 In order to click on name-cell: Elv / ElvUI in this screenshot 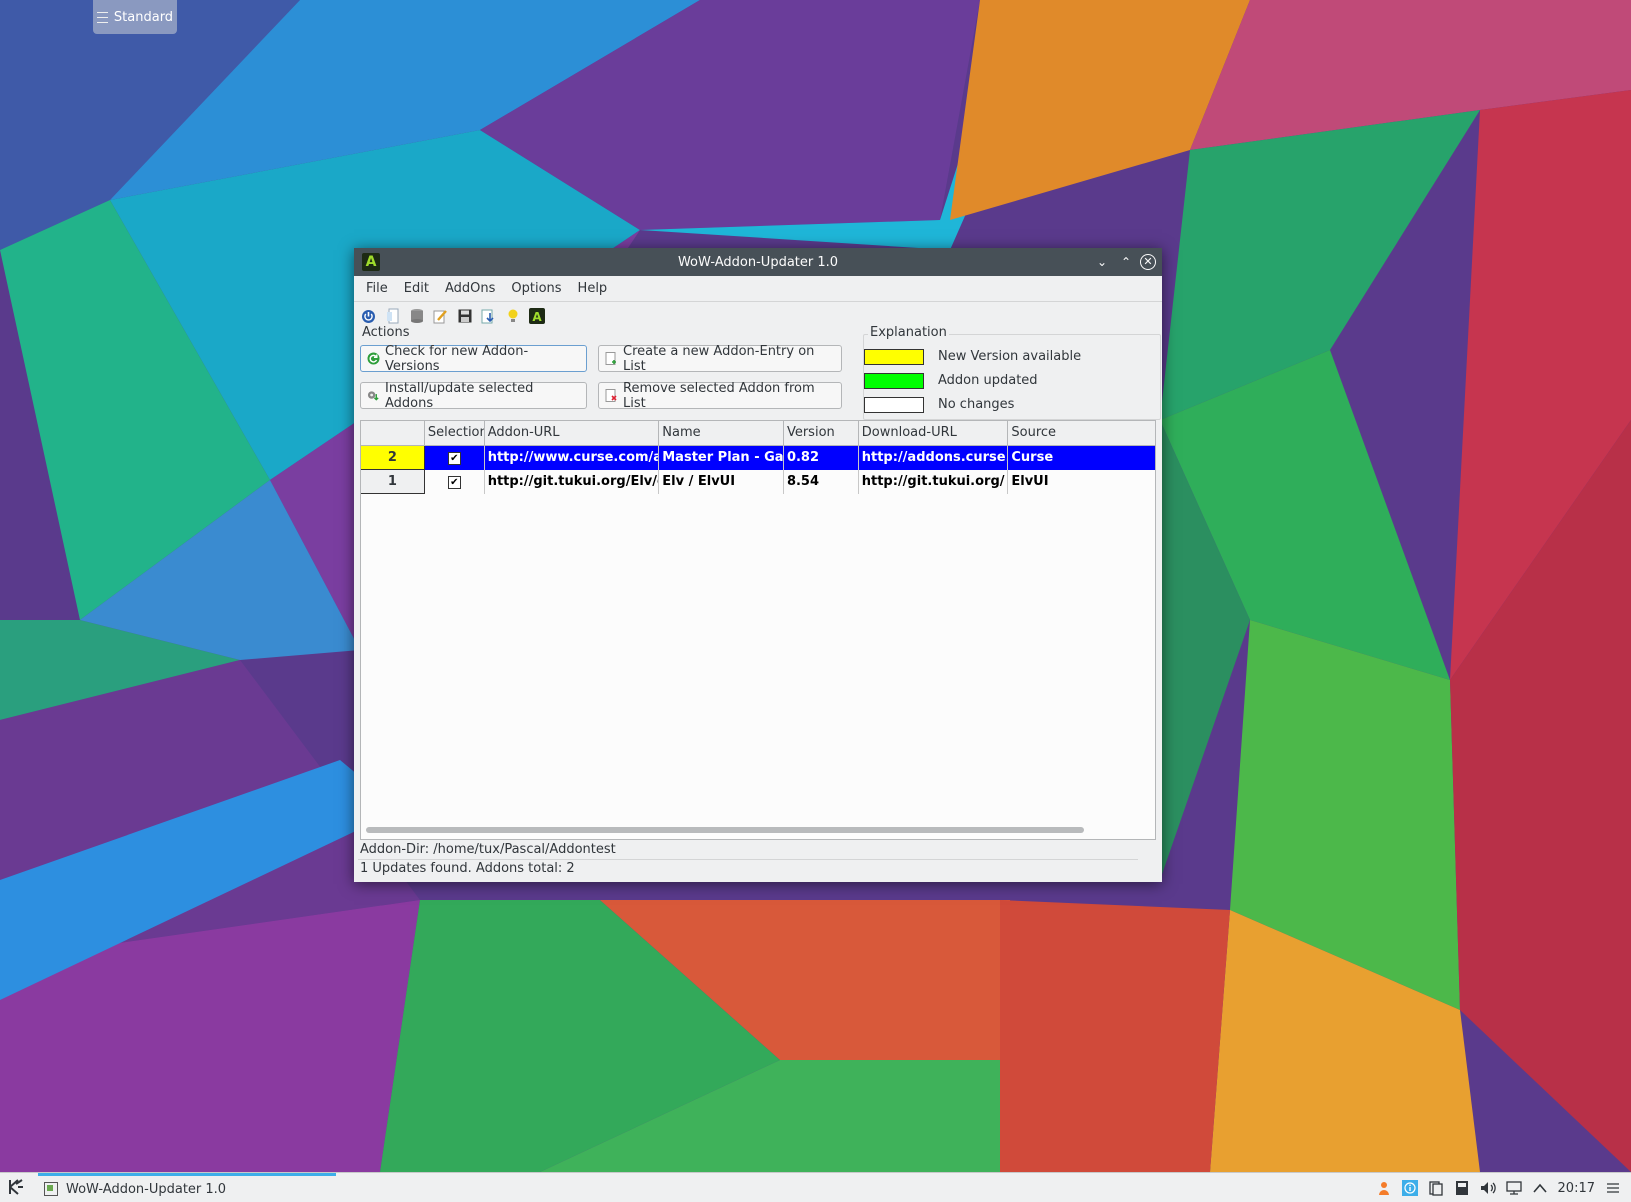, I will do `click(721, 482)`.